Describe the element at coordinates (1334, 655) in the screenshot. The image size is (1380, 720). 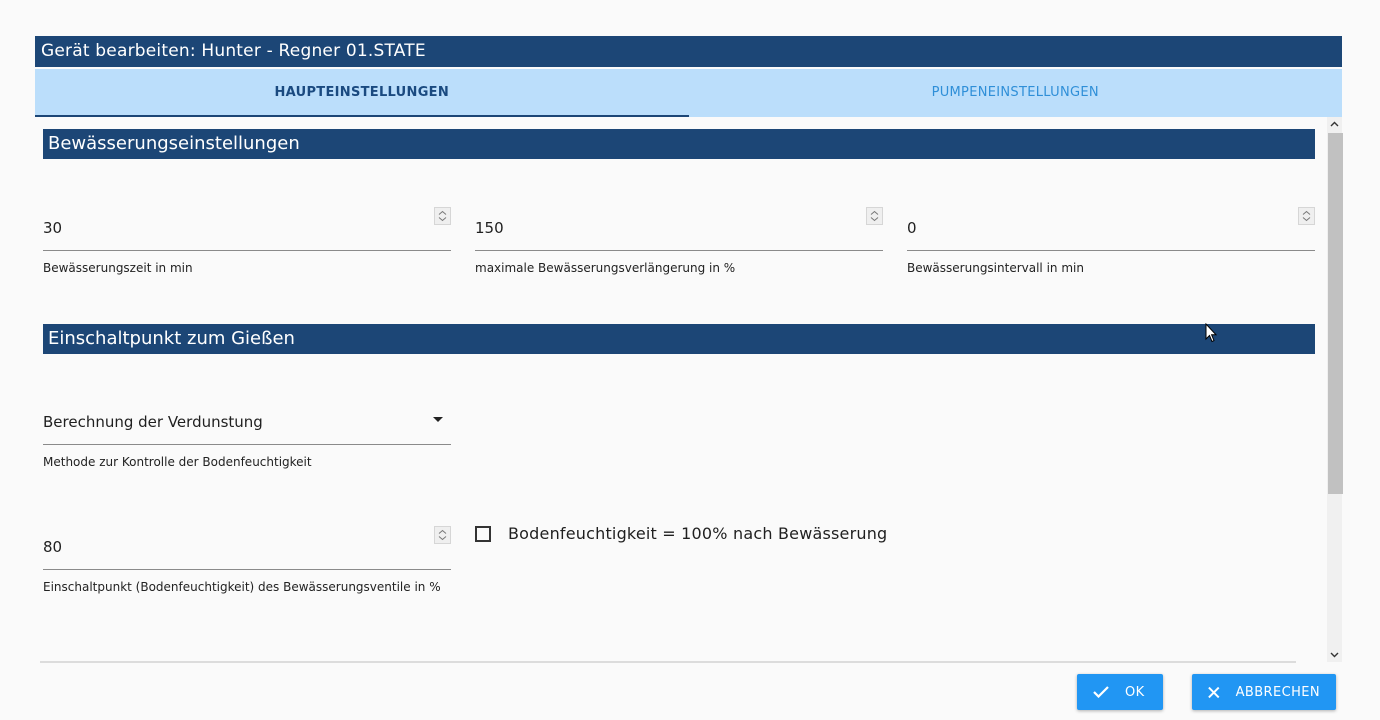
I see `scroll-down-icon` at that location.